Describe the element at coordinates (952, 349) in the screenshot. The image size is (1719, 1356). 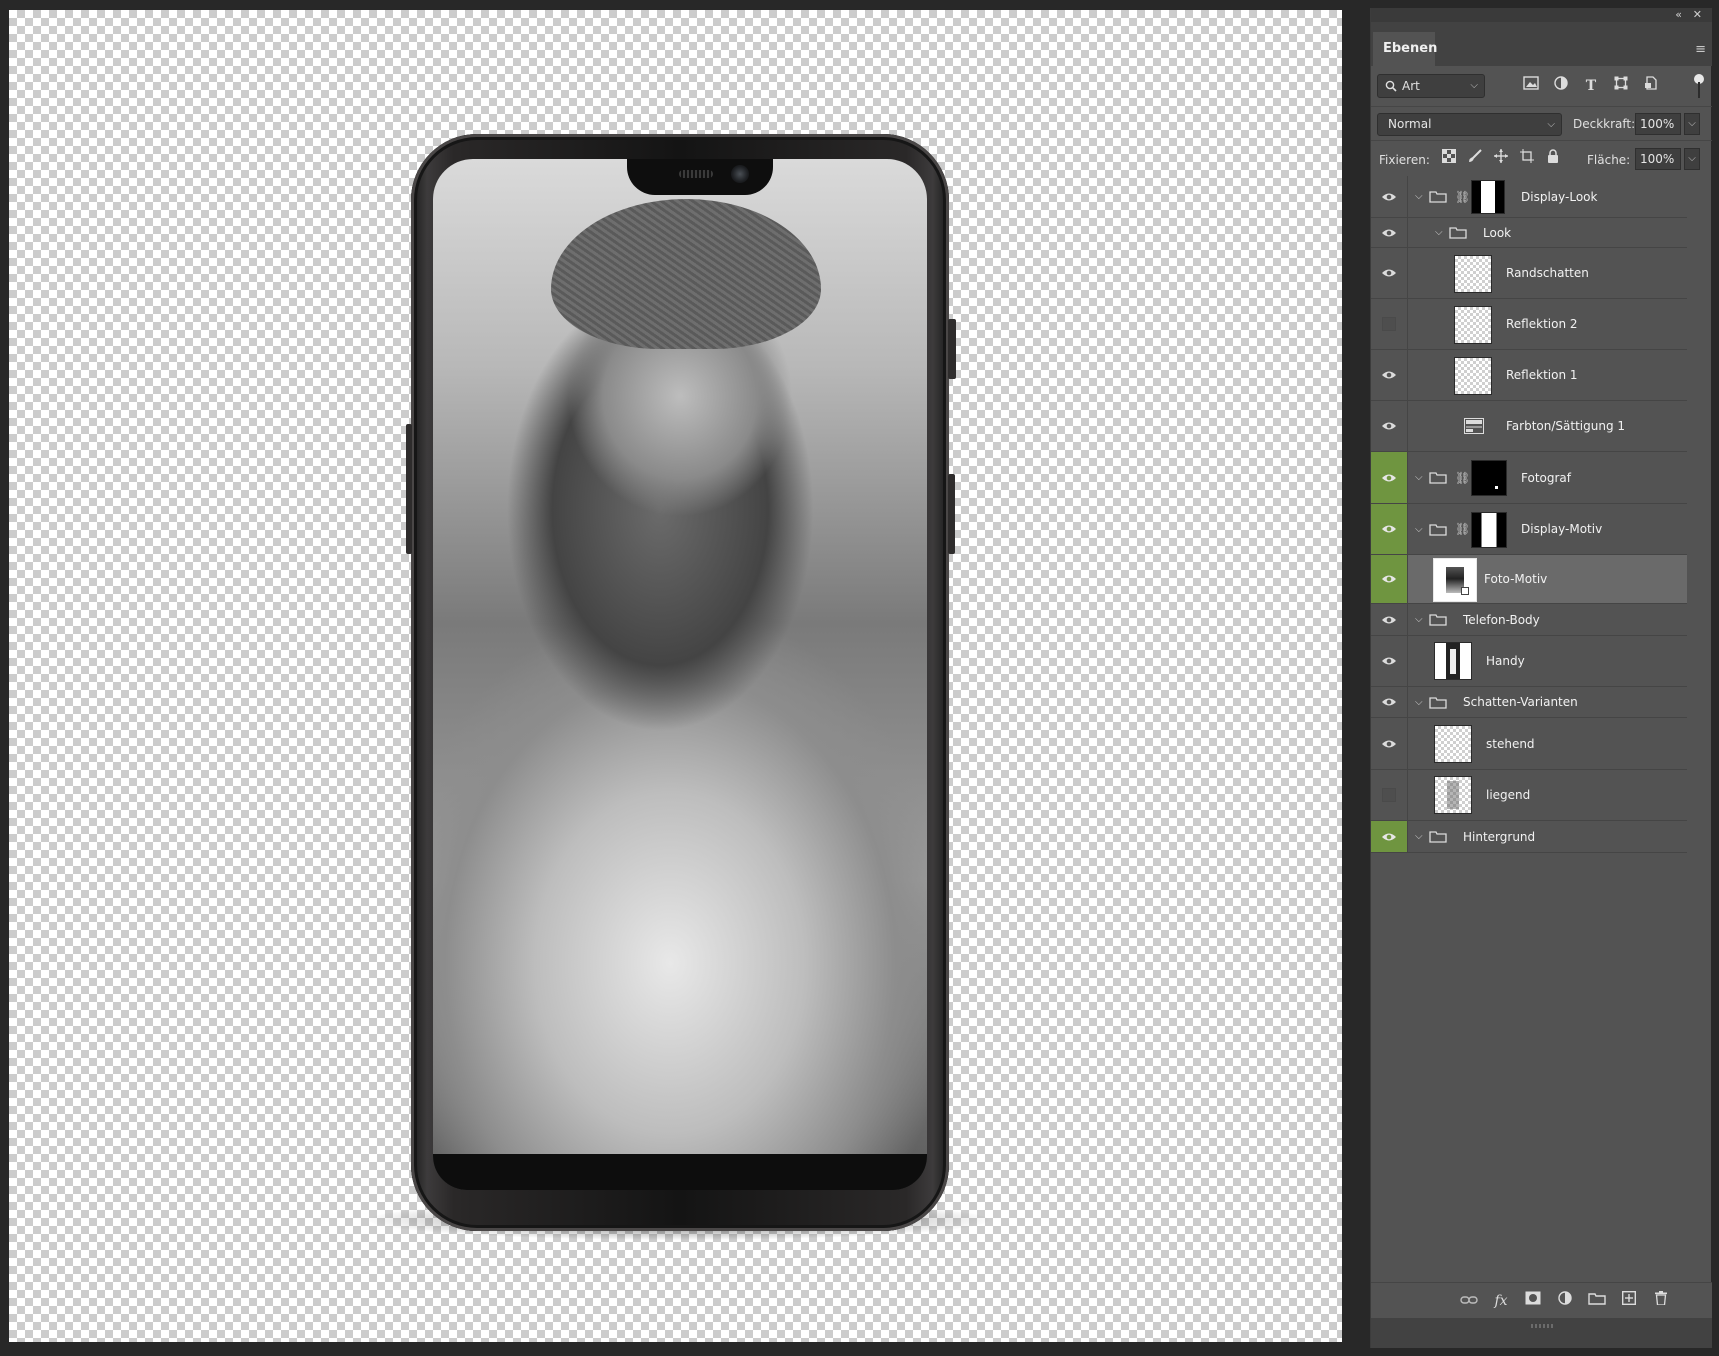
I see `phone-power-button` at that location.